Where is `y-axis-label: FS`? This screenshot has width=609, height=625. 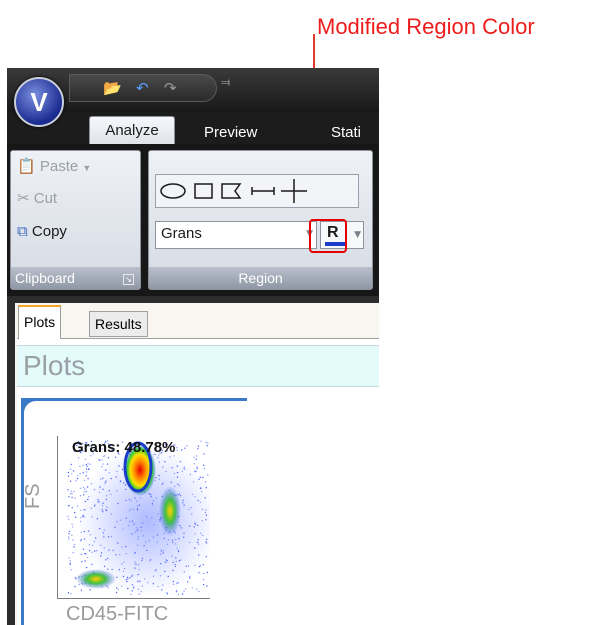 y-axis-label: FS is located at coordinates (34, 496).